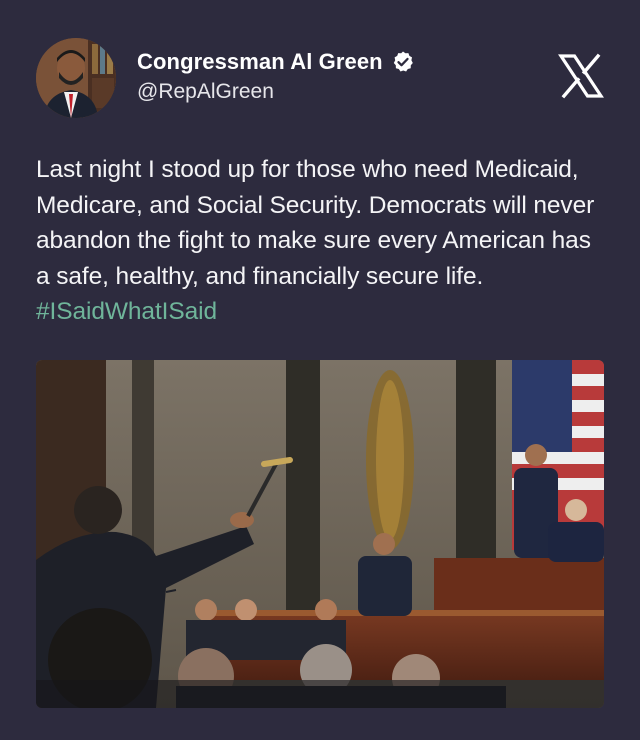 This screenshot has width=640, height=740. I want to click on x-logo-icon, so click(581, 76).